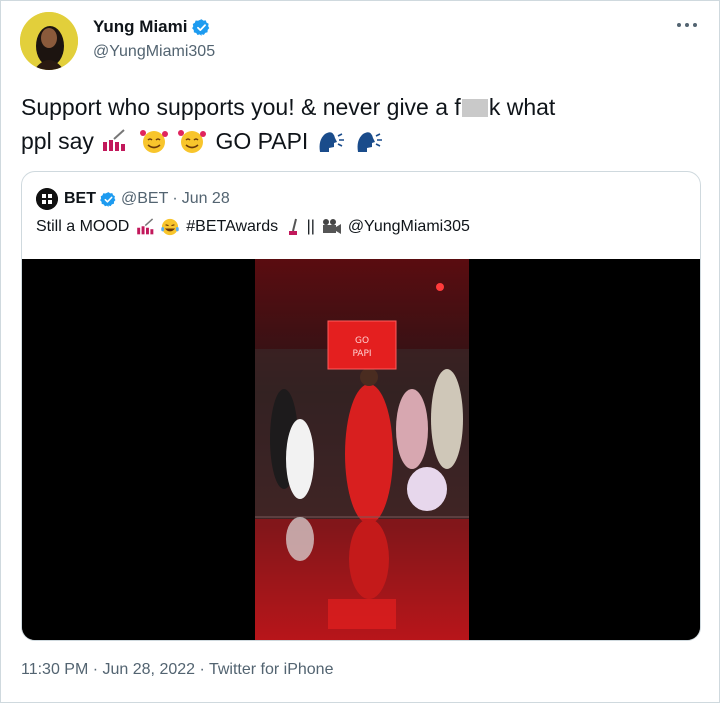  I want to click on tweet-text-part3: ppl say, so click(57, 141).